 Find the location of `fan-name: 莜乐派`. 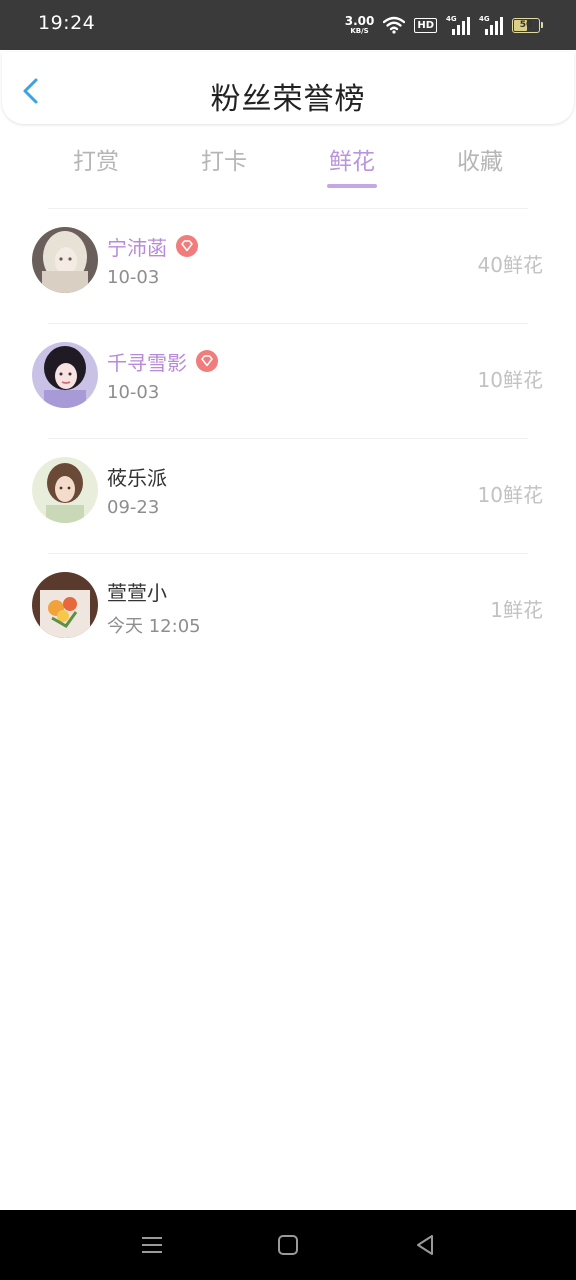

fan-name: 莜乐派 is located at coordinates (137, 476).